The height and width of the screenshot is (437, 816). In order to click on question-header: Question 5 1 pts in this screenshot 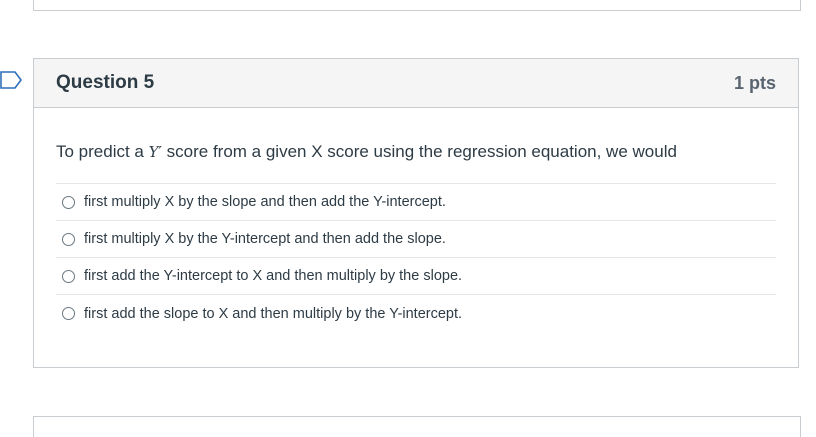, I will do `click(416, 83)`.